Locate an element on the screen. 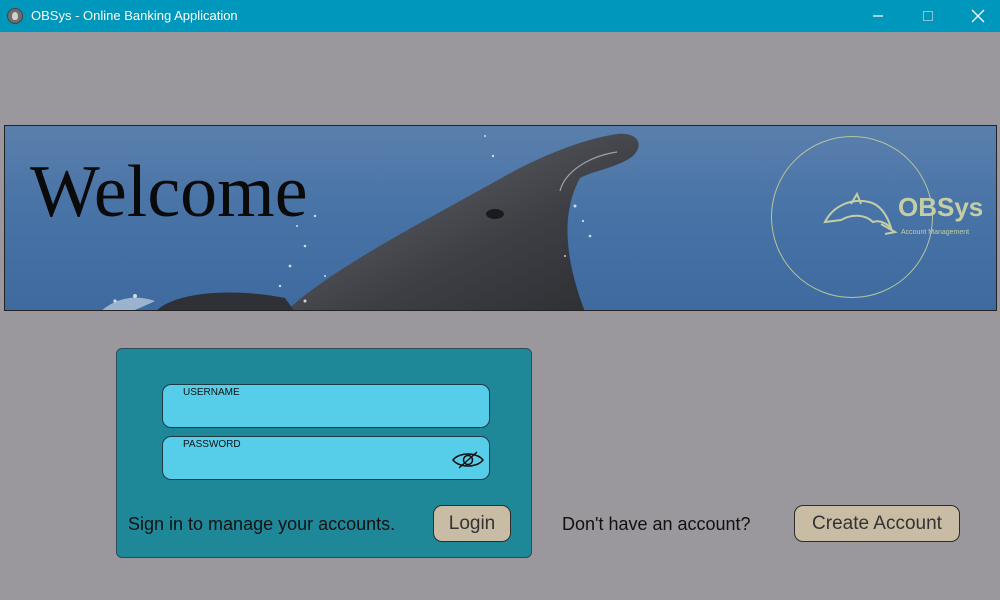  username-field: USERNAME is located at coordinates (326, 406).